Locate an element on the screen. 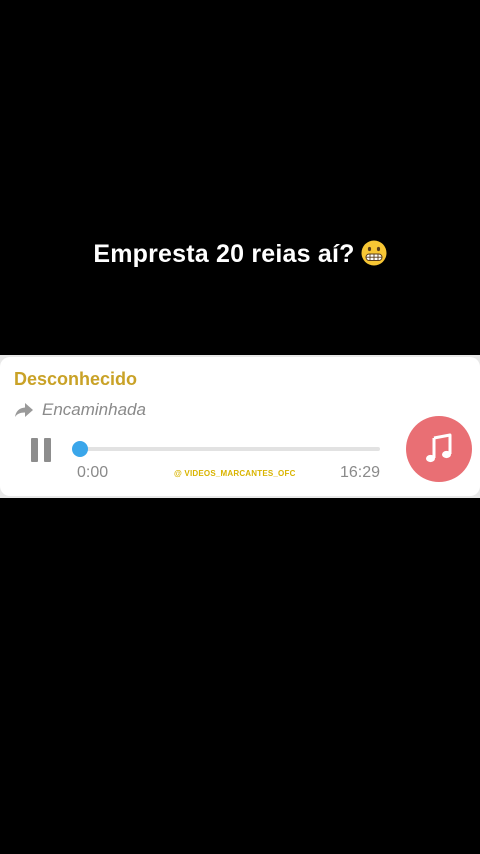 The height and width of the screenshot is (854, 480). current-time: 0:00 is located at coordinates (93, 472).